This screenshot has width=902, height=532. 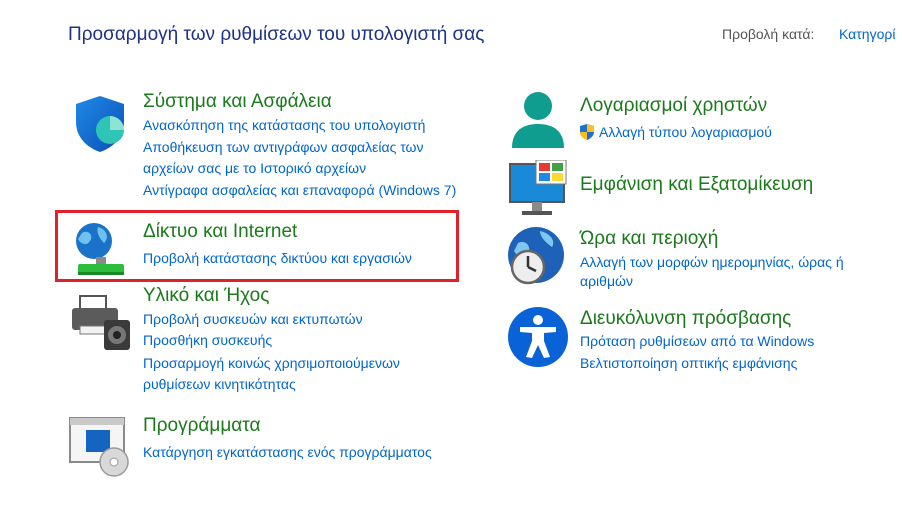 What do you see at coordinates (287, 452) in the screenshot?
I see `link-uninstall-program: Κατάργηση εγκατάστασης ενός προγράμματος` at bounding box center [287, 452].